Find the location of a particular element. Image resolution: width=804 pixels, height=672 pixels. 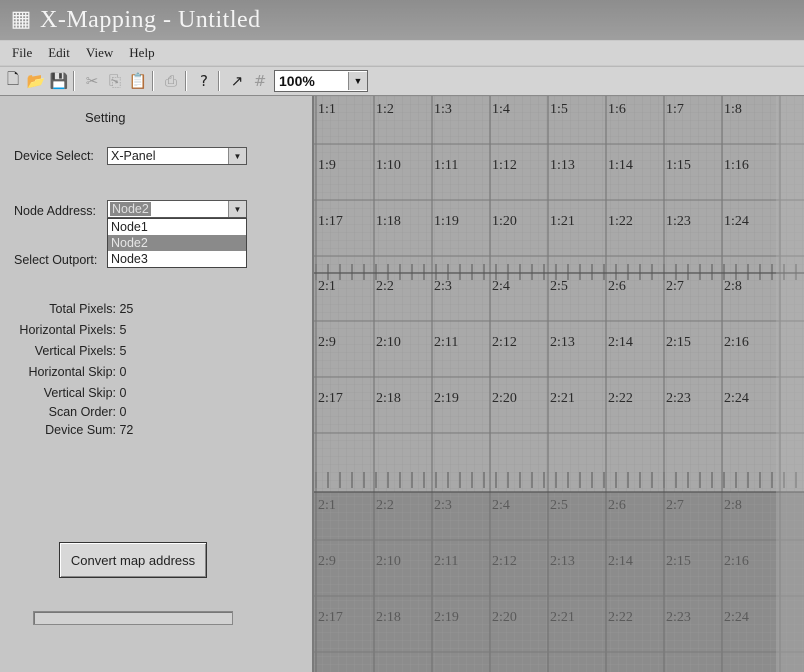

paste-icon: 📋 is located at coordinates (138, 81).